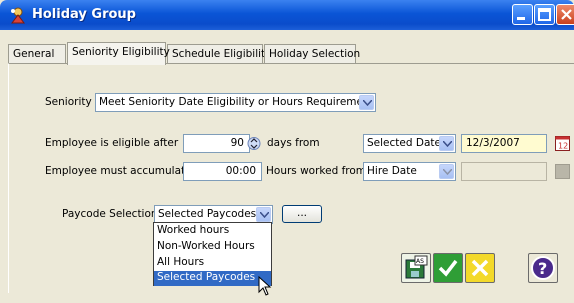 This screenshot has height=303, width=574. What do you see at coordinates (293, 143) in the screenshot?
I see `days-from-label: days from` at bounding box center [293, 143].